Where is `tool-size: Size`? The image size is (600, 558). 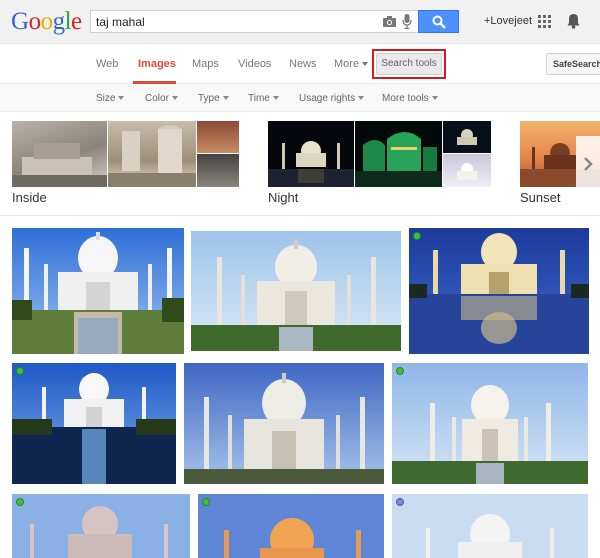 tool-size: Size is located at coordinates (110, 98).